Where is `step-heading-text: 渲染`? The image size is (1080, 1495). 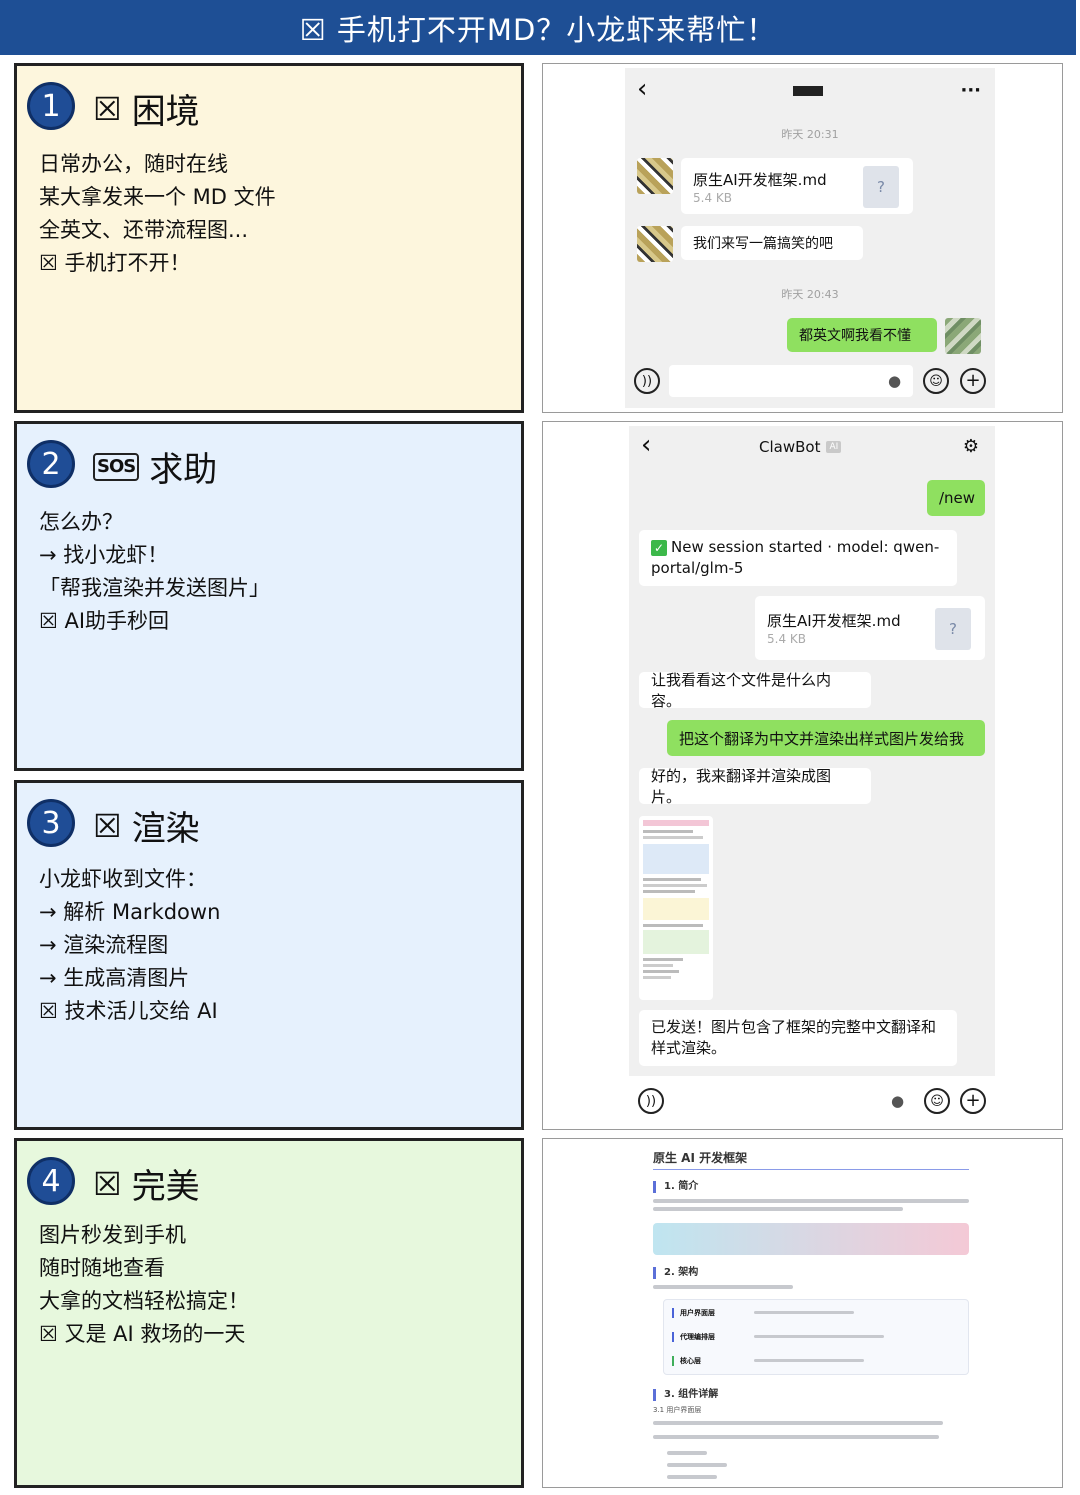
step-heading-text: 渲染 is located at coordinates (165, 829).